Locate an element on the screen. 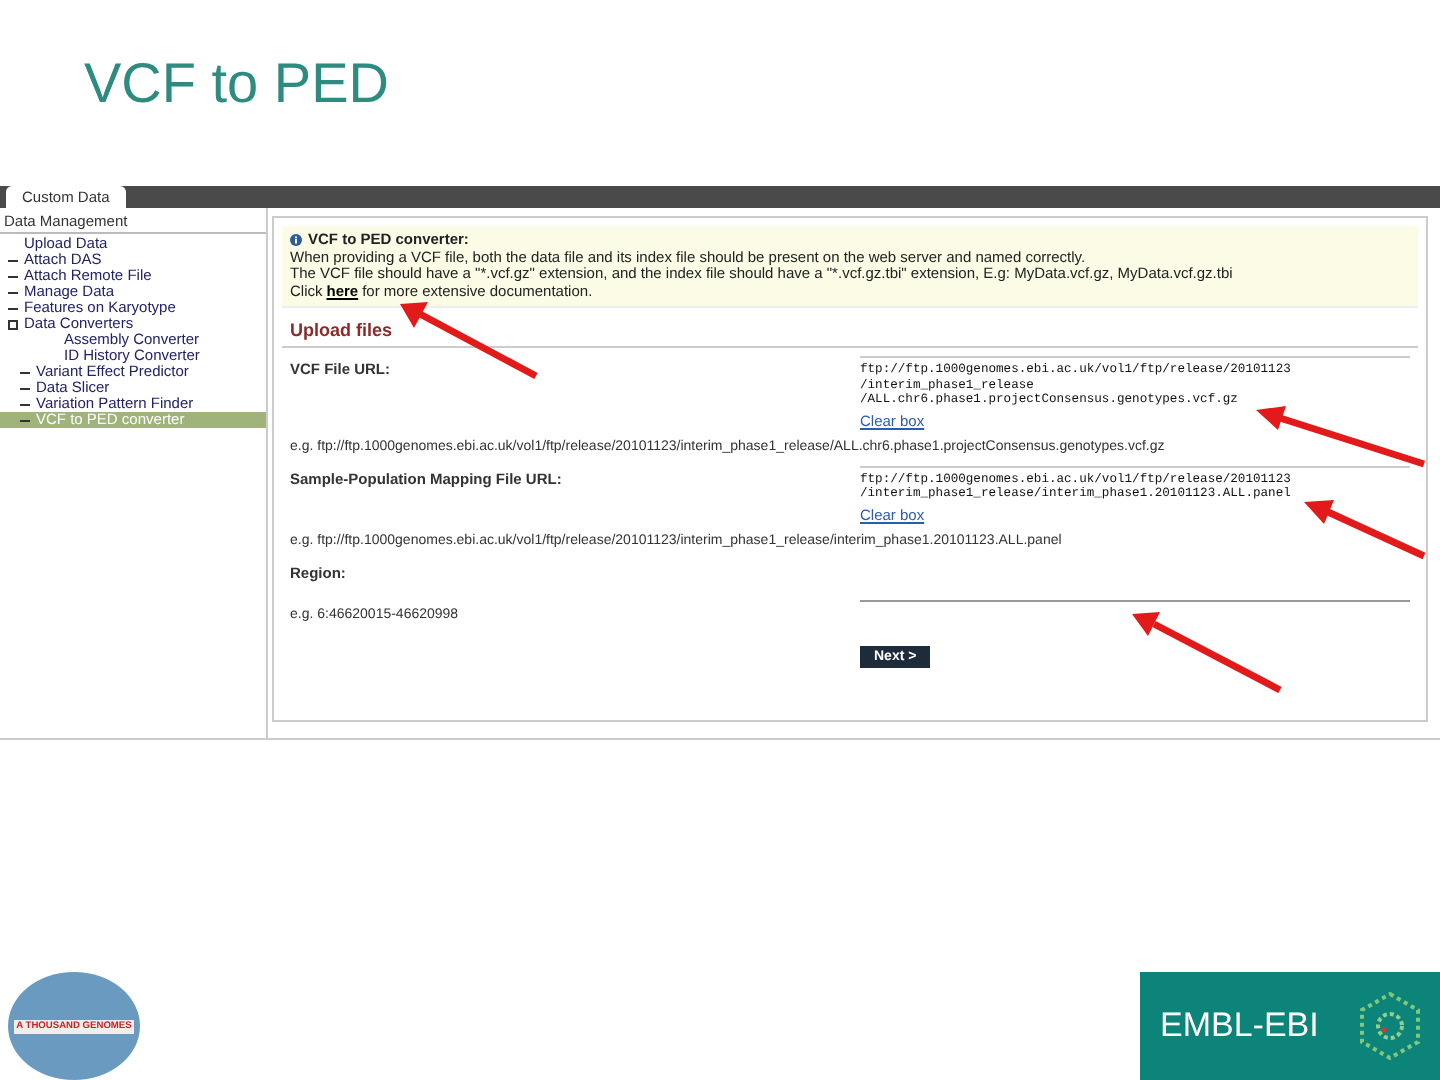 This screenshot has height=1080, width=1440. square-icon is located at coordinates (13, 324).